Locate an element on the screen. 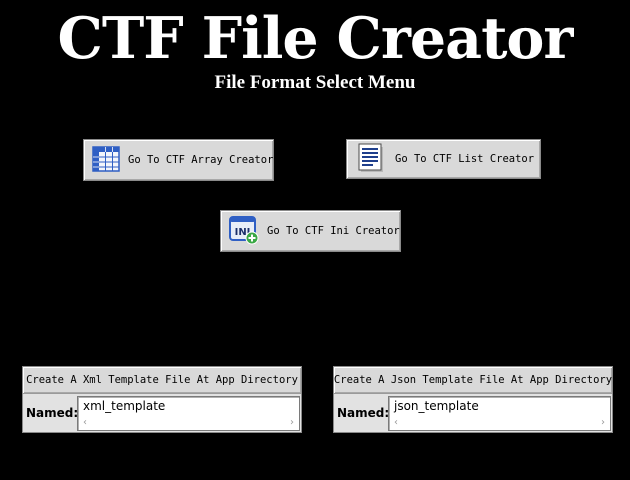  xml-name-field: xml_template ‹ › is located at coordinates (188, 413).